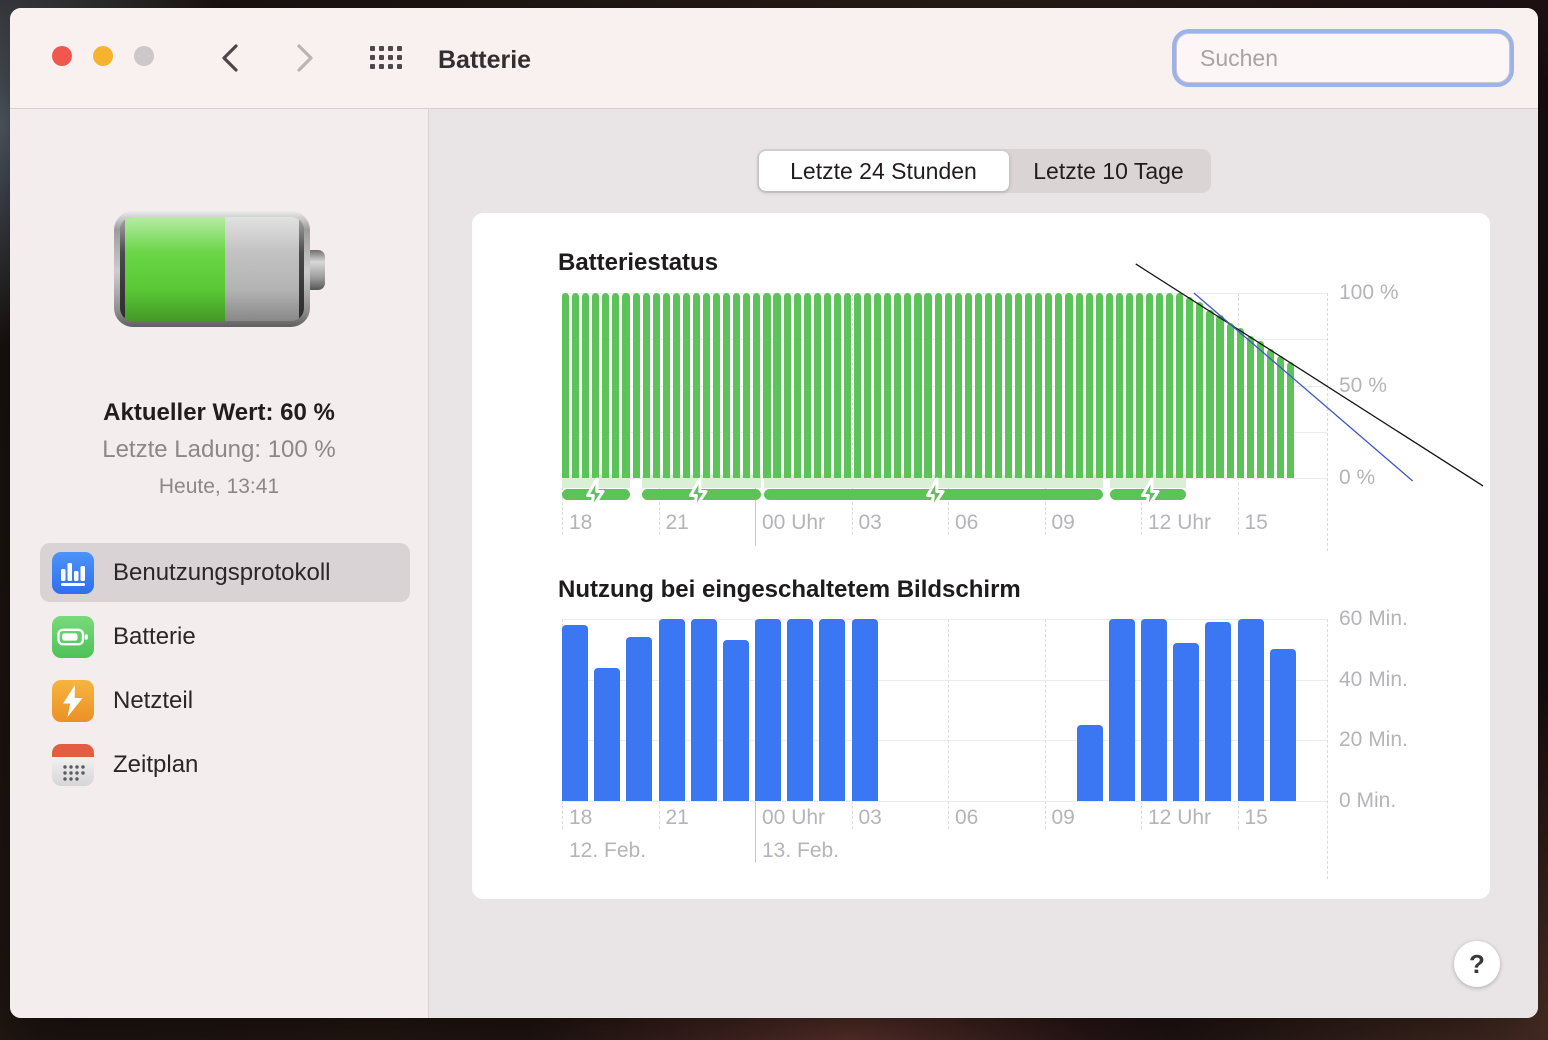 The image size is (1548, 1040). Describe the element at coordinates (1109, 171) in the screenshot. I see `tab-letzte-10-tage: Letzte 10 Tage` at that location.